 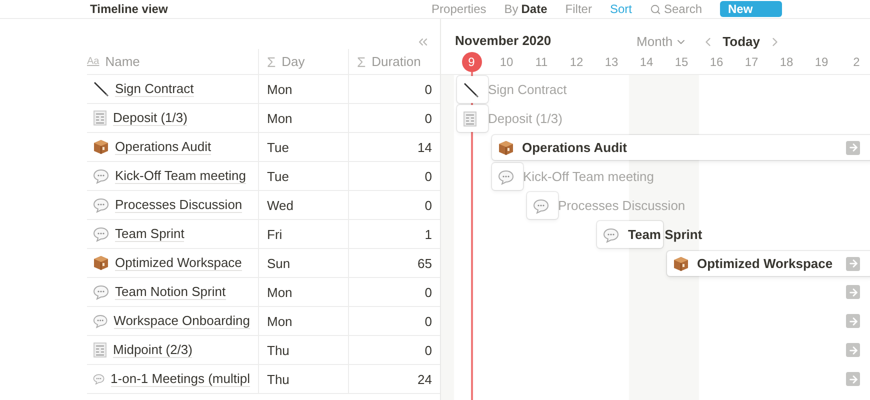 I want to click on day-label: 18, so click(x=786, y=62).